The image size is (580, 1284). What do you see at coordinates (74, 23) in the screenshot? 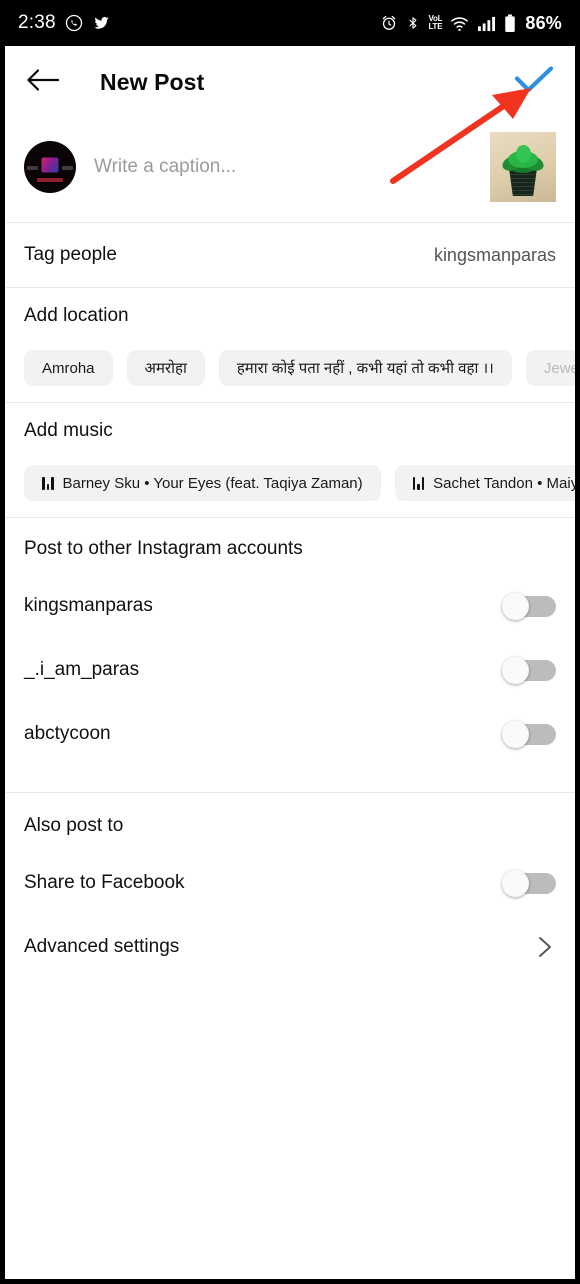
I see `whatsapp-icon` at bounding box center [74, 23].